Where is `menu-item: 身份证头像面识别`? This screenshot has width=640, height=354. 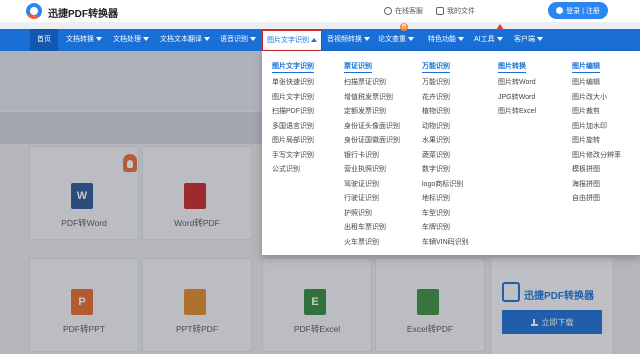 menu-item: 身份证头像面识别 is located at coordinates (372, 127).